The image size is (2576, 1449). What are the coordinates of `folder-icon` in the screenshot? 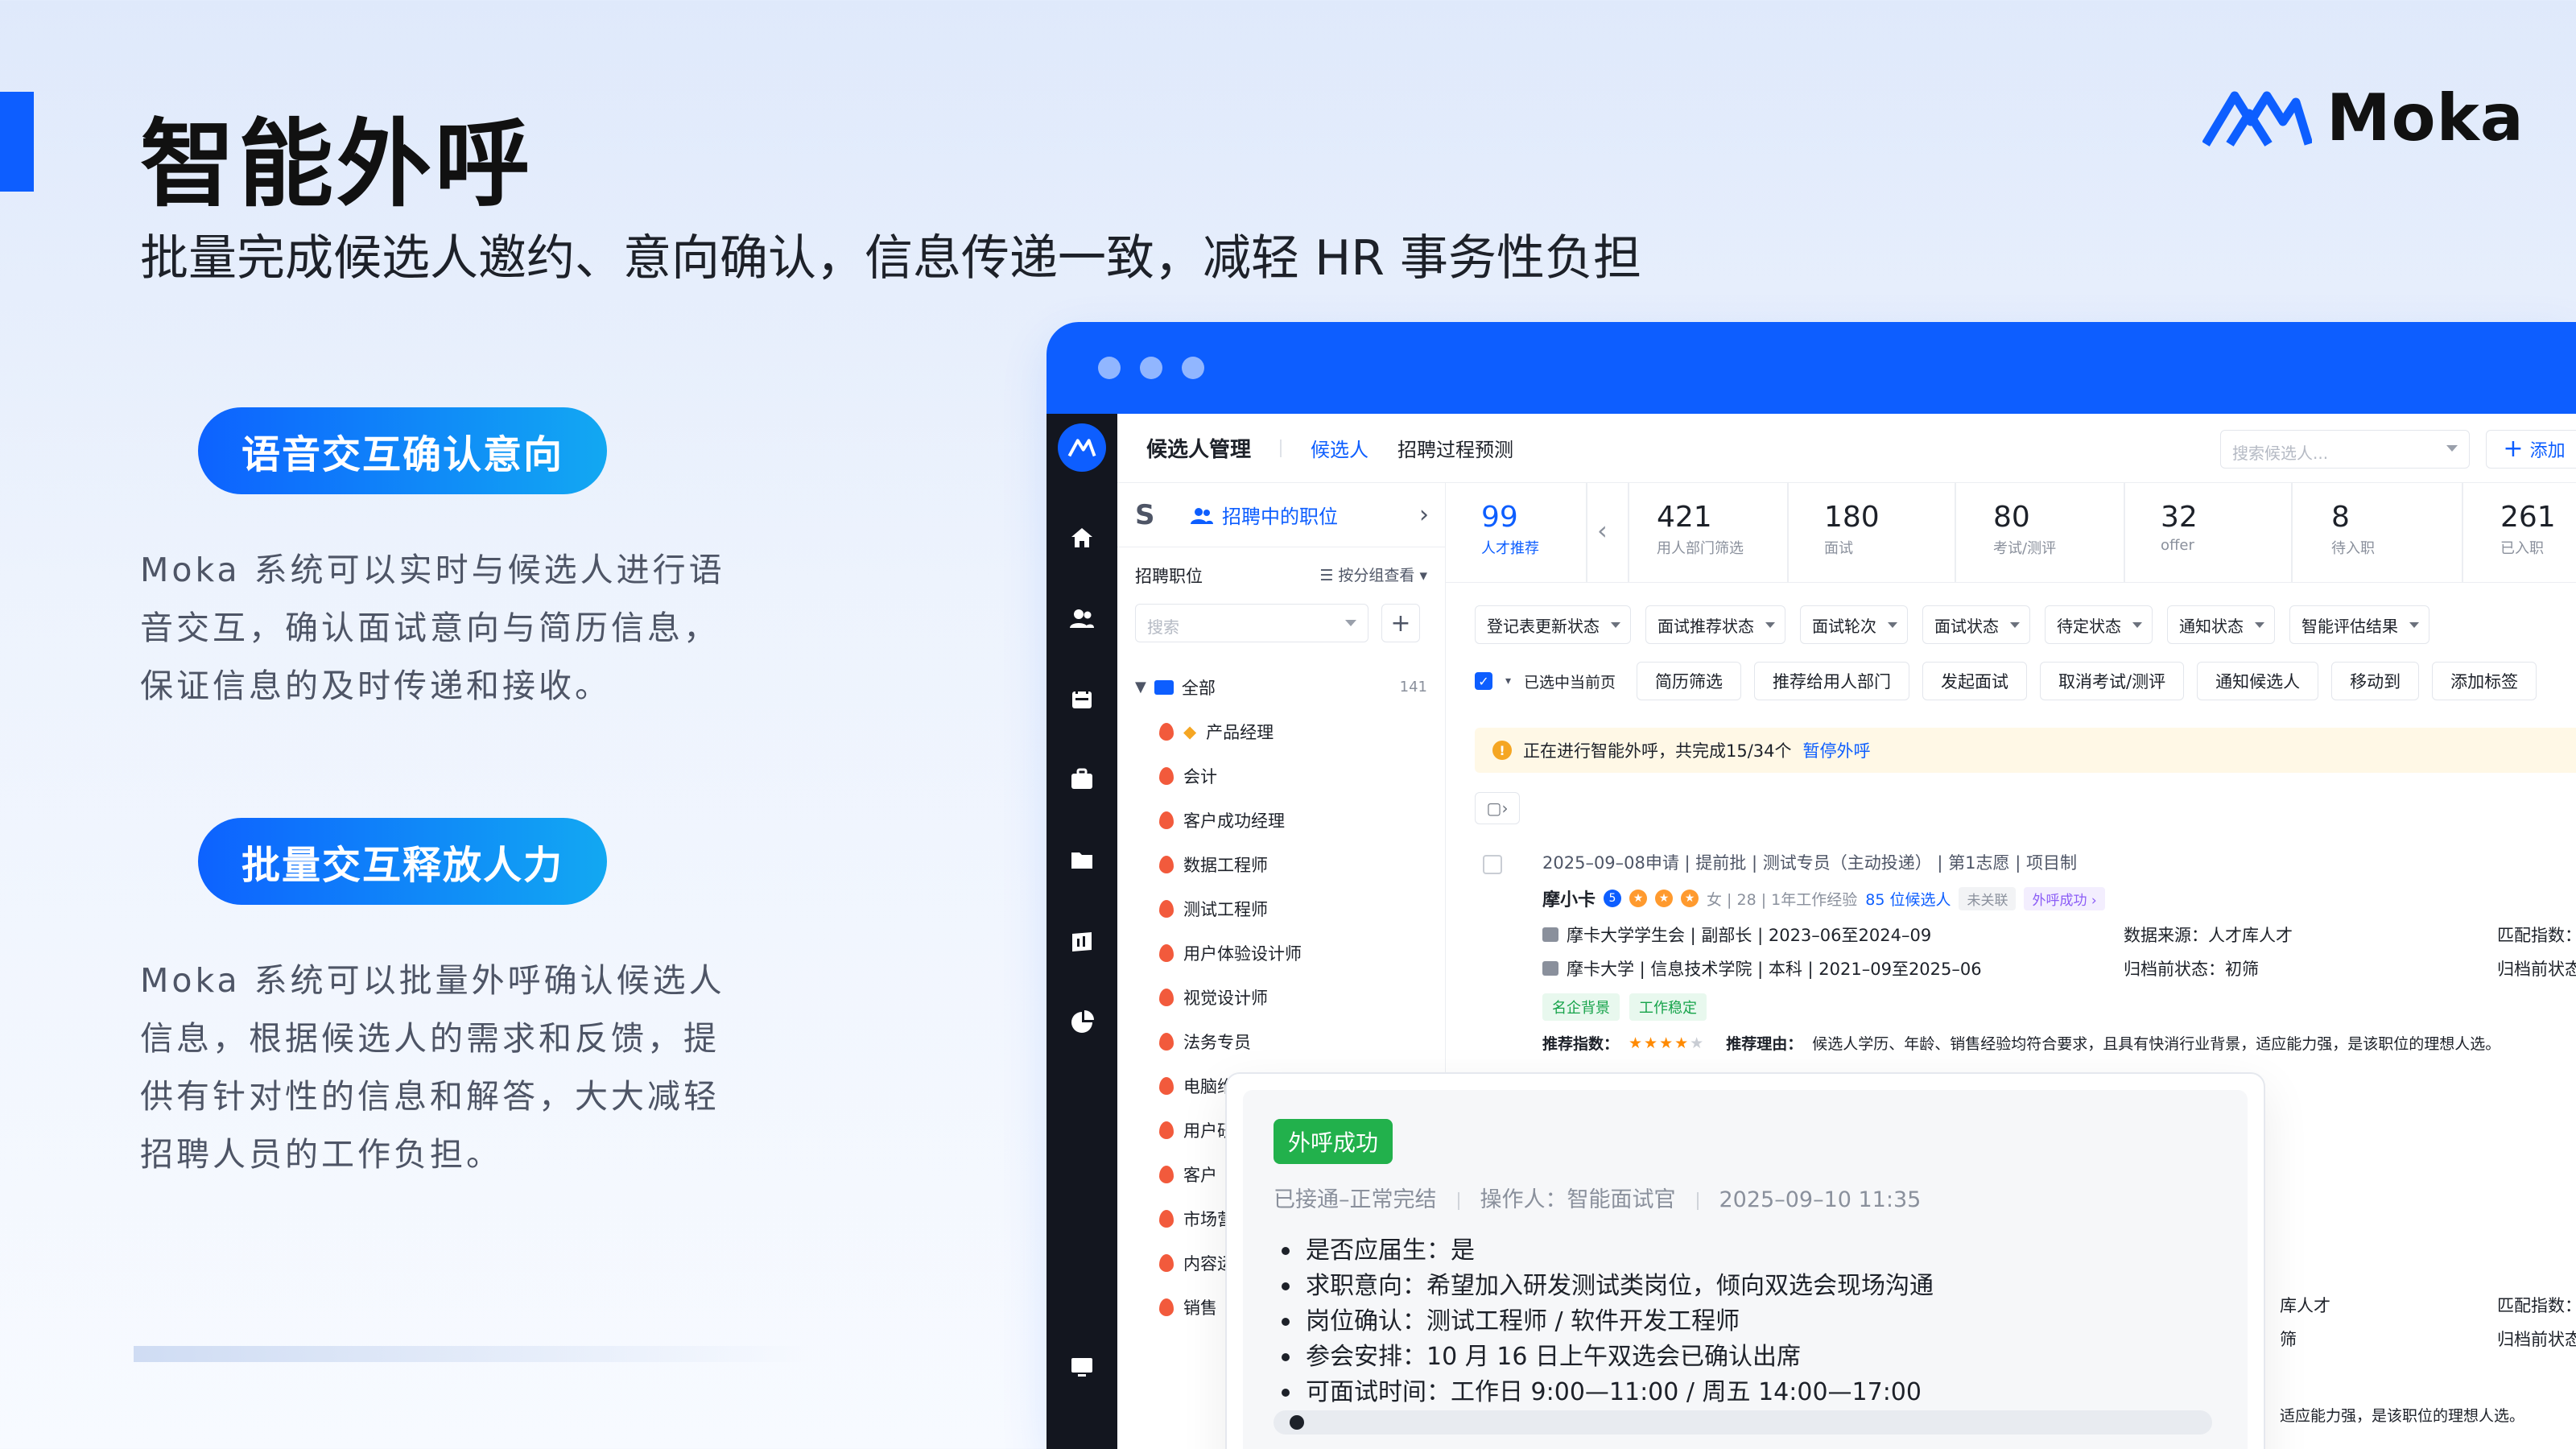 It's located at (1082, 860).